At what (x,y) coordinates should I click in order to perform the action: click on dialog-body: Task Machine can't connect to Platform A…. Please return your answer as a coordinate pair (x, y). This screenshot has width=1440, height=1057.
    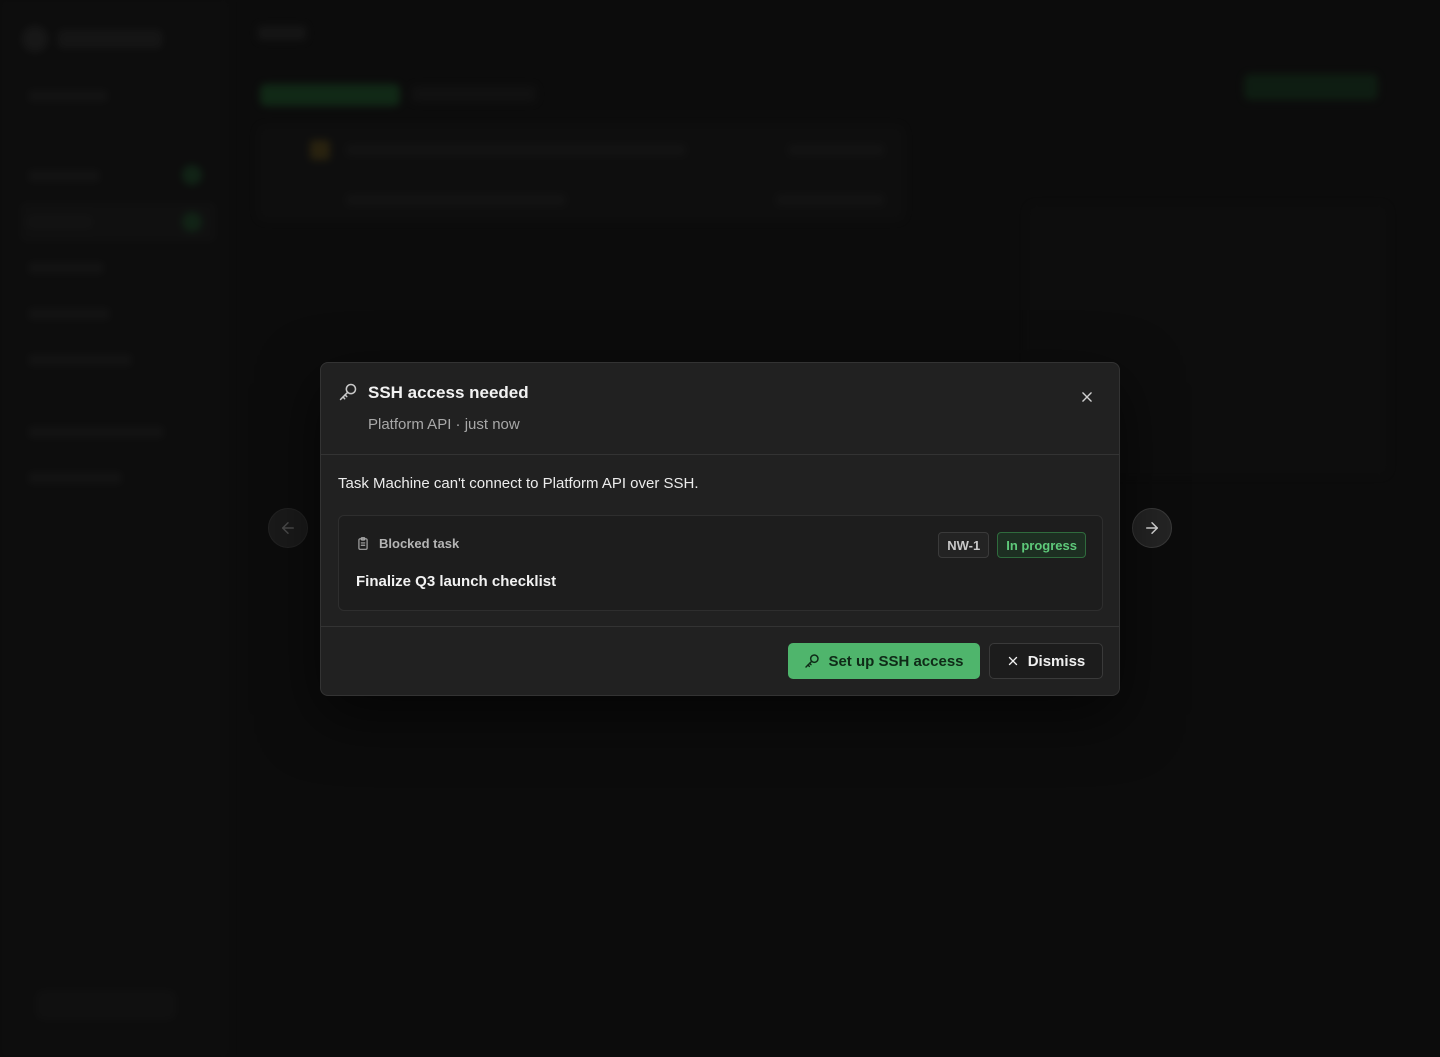
    Looking at the image, I should click on (720, 541).